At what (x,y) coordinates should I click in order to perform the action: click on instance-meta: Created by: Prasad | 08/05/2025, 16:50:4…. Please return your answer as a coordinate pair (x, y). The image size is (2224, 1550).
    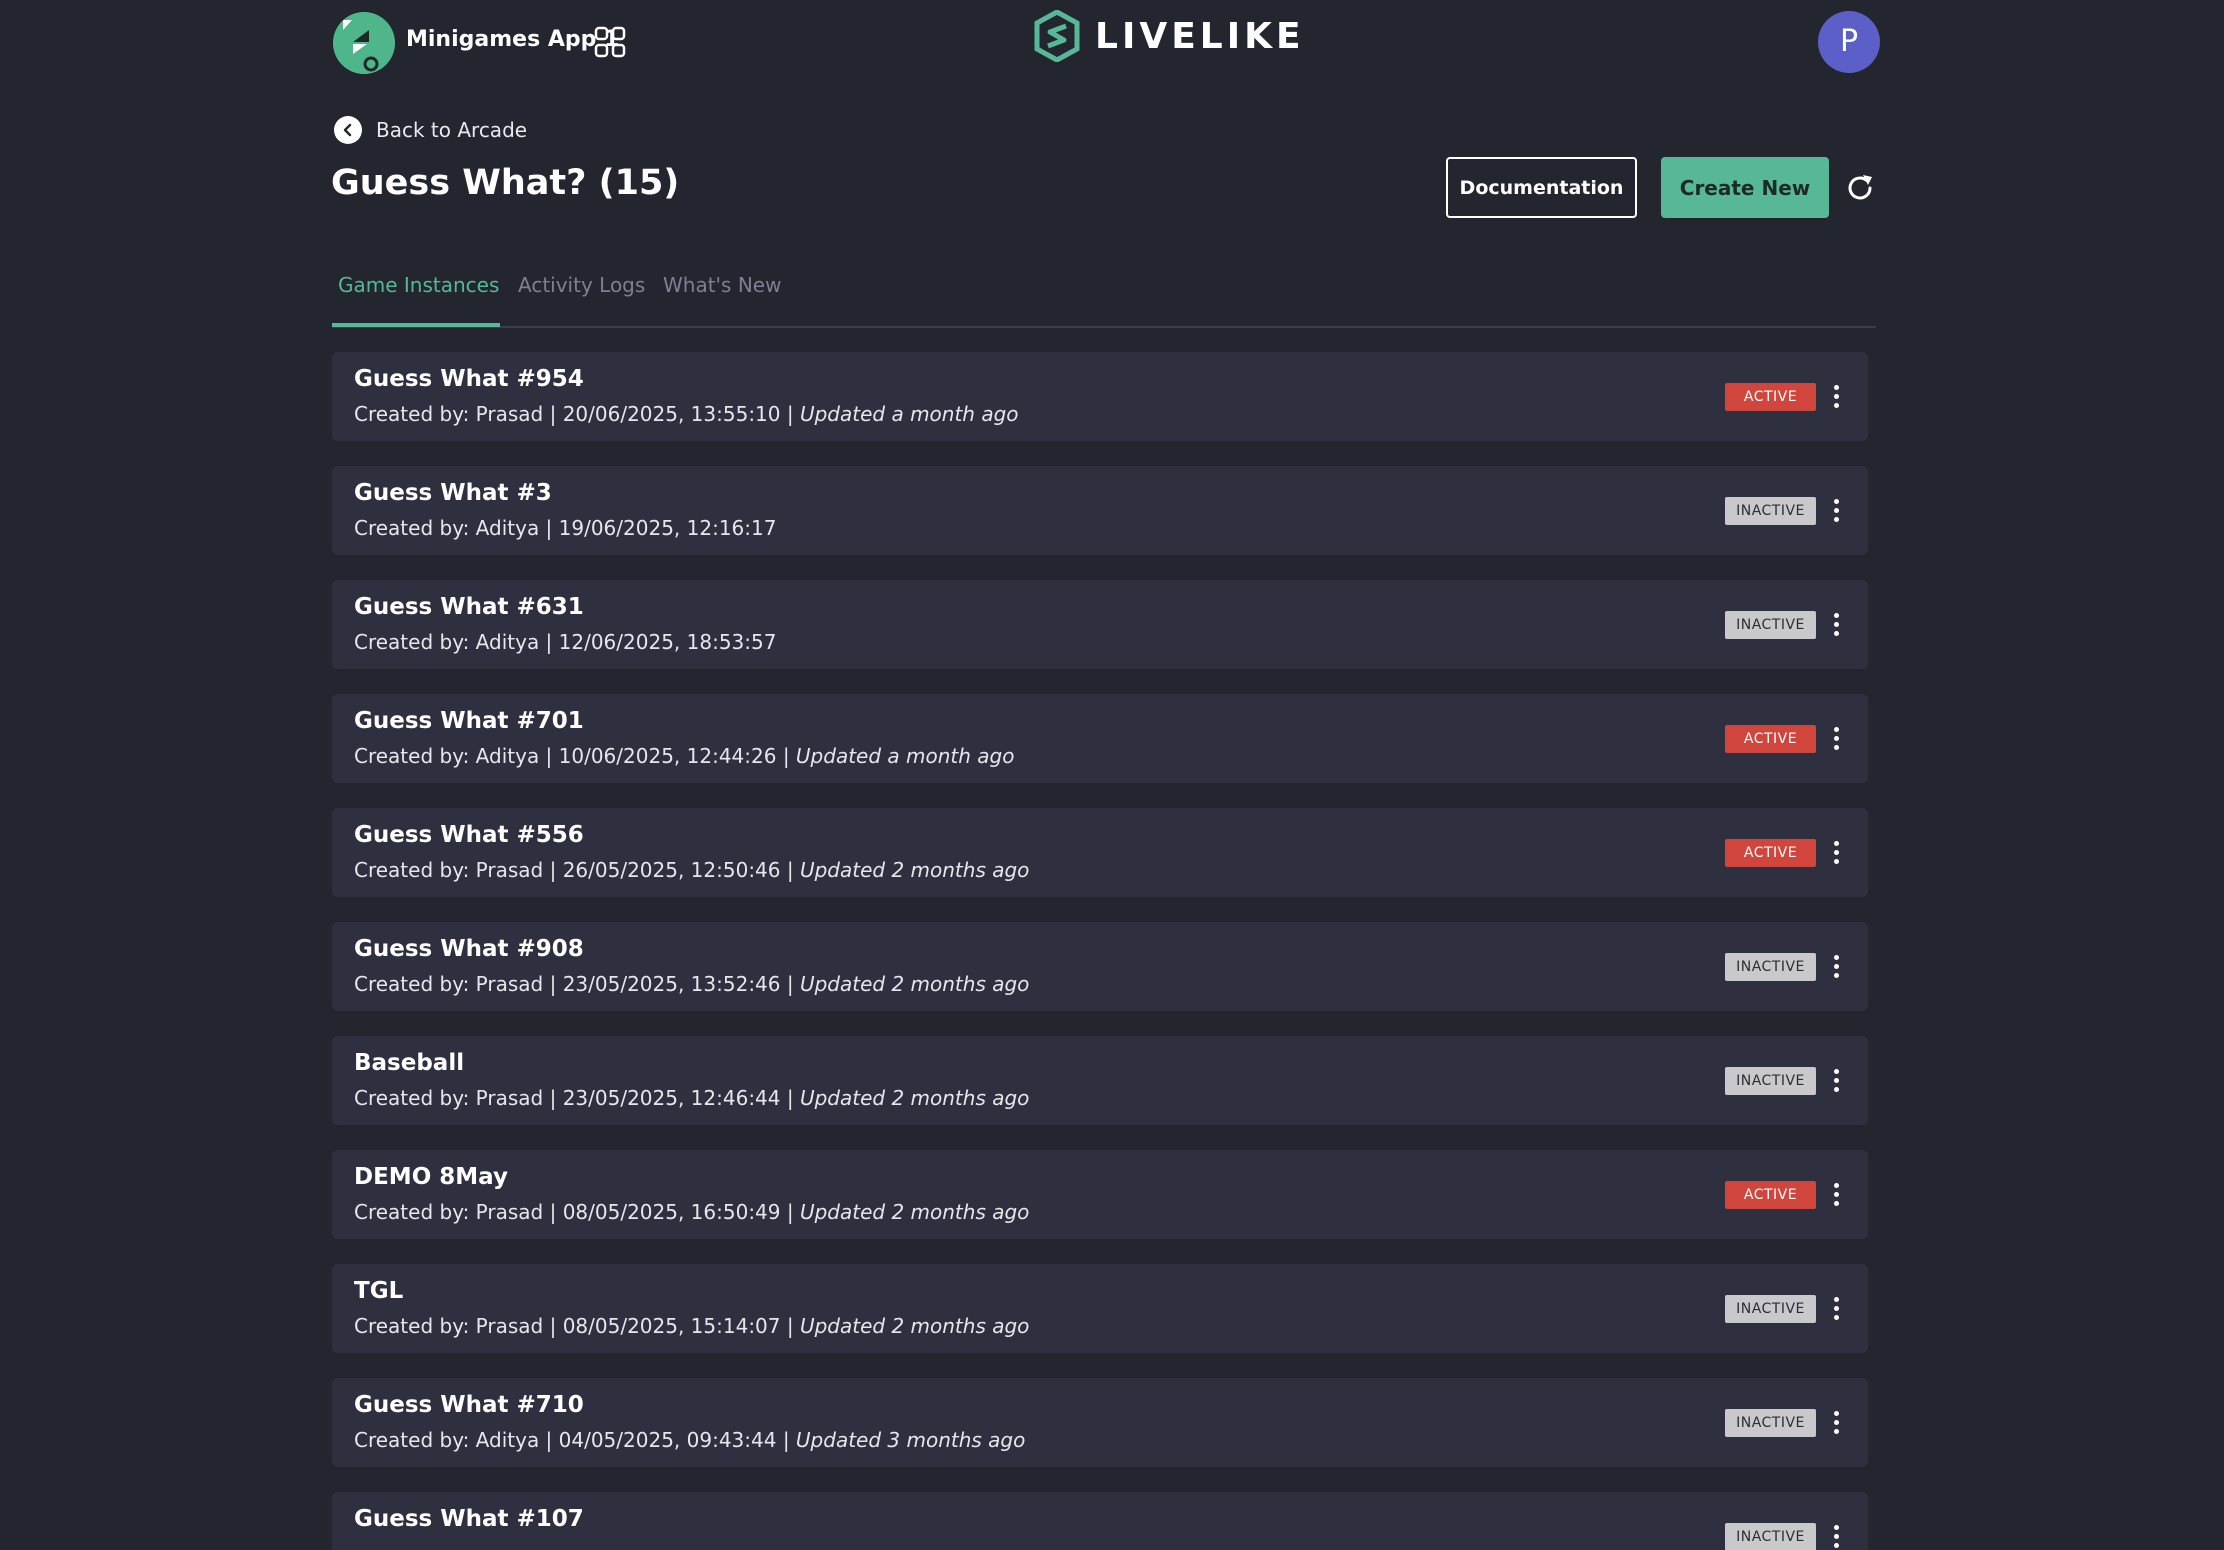
    Looking at the image, I should click on (691, 1212).